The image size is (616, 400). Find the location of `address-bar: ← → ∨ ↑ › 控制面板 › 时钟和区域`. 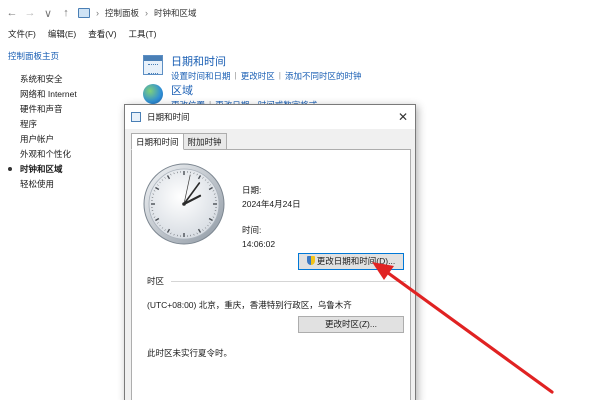

address-bar: ← → ∨ ↑ › 控制面板 › 时钟和区域 is located at coordinates (308, 13).